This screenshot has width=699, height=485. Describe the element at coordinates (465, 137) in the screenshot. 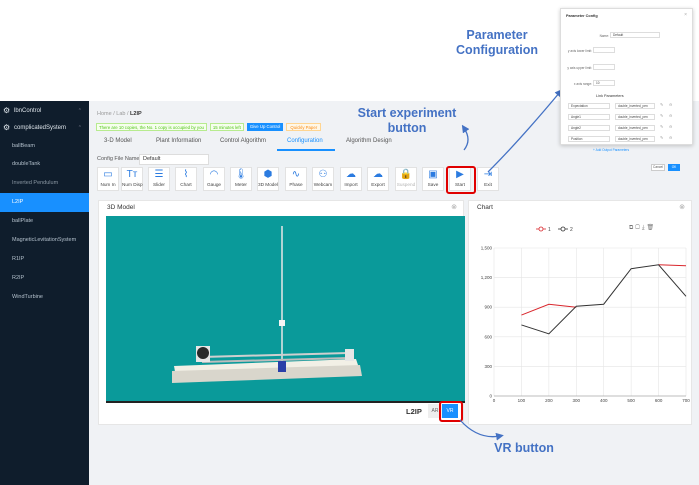

I see `arrow-to-start` at that location.